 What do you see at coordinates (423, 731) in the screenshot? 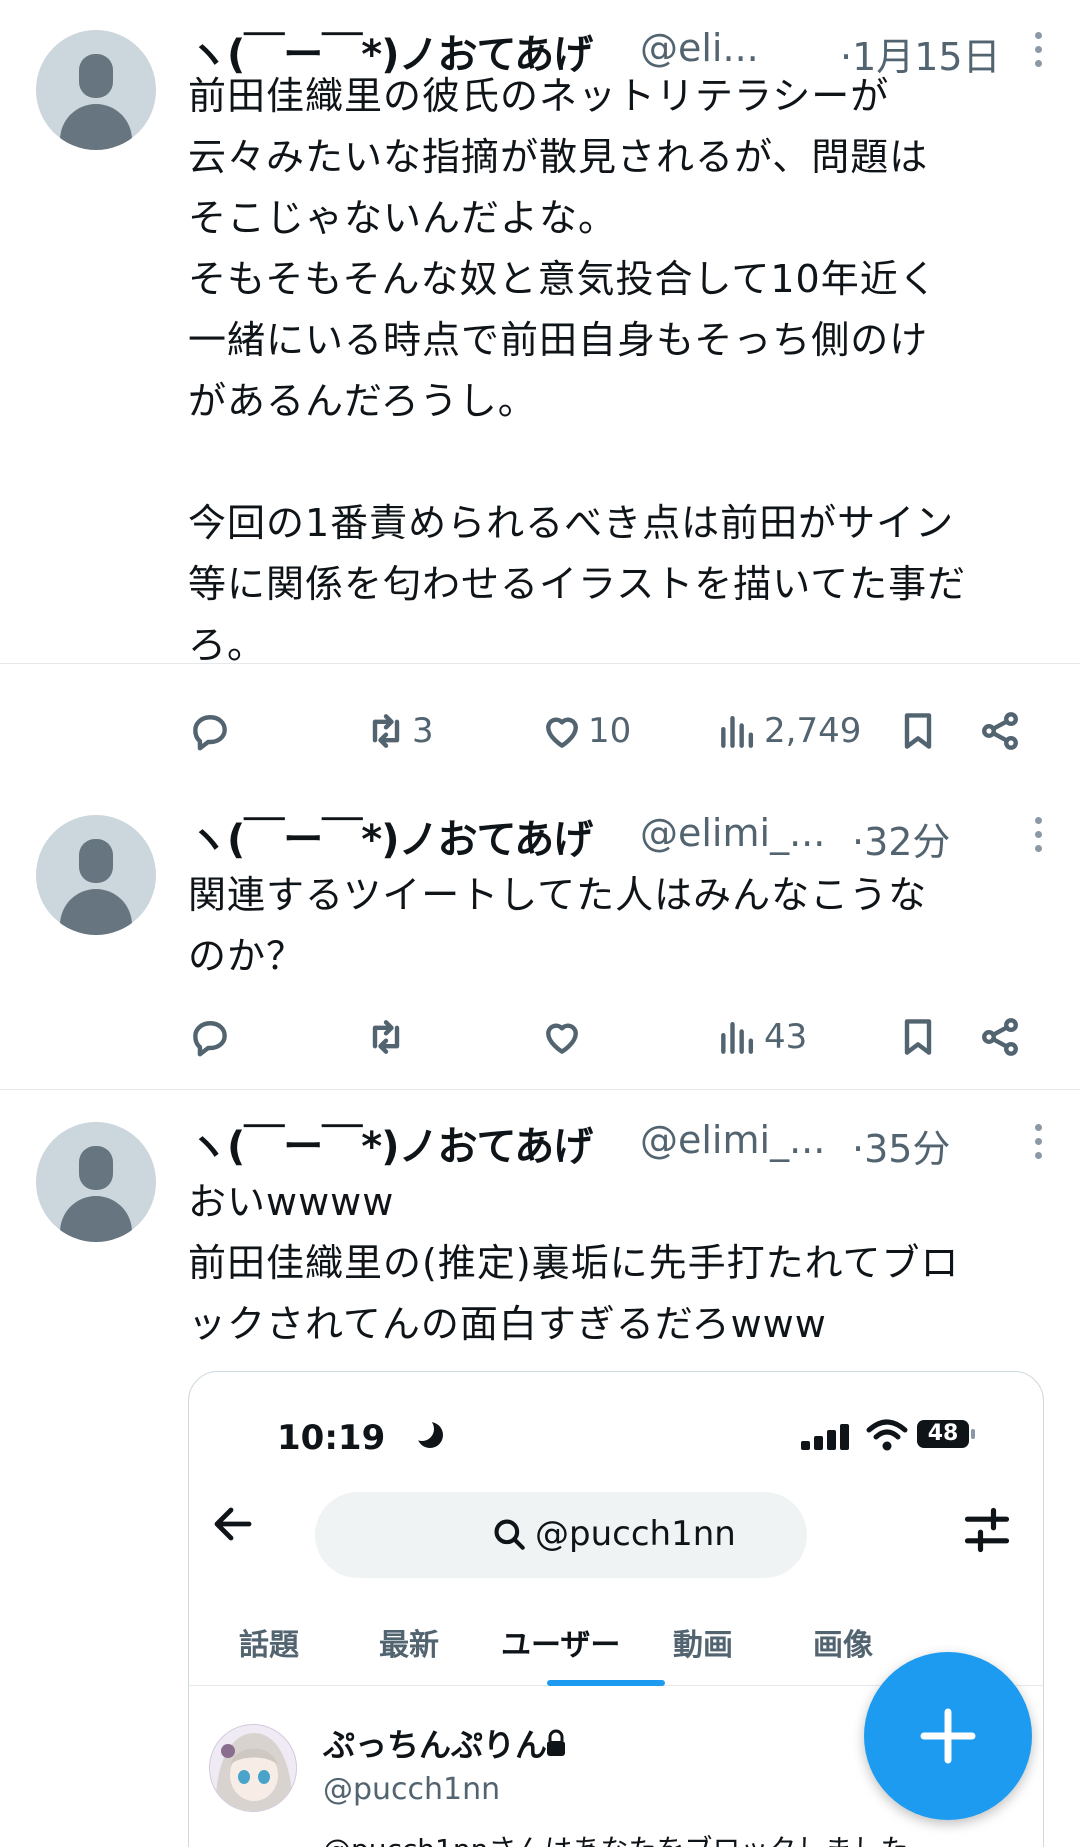
I see `retweet-count: 3` at bounding box center [423, 731].